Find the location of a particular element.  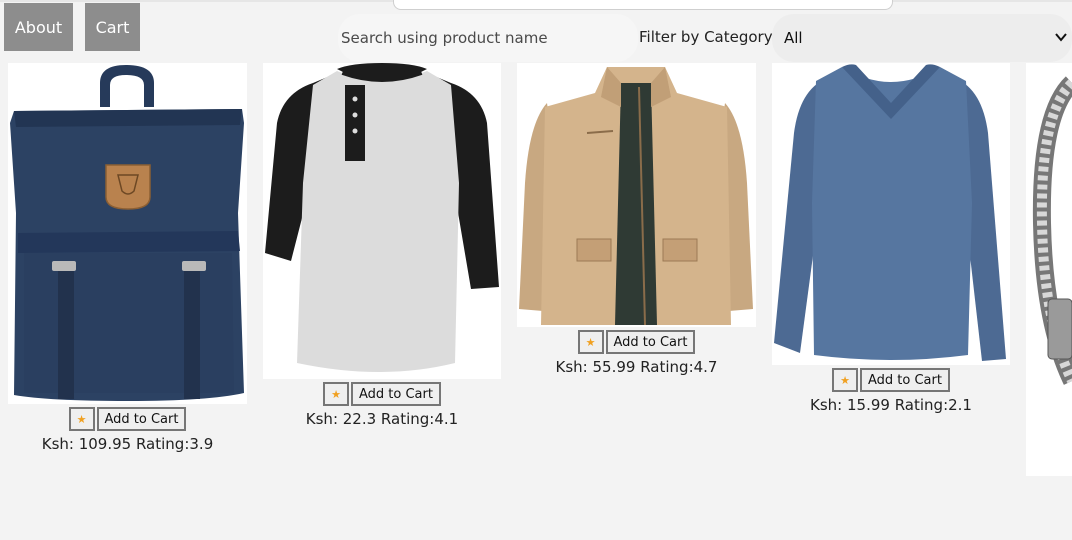

product-image-backpack is located at coordinates (127, 233).